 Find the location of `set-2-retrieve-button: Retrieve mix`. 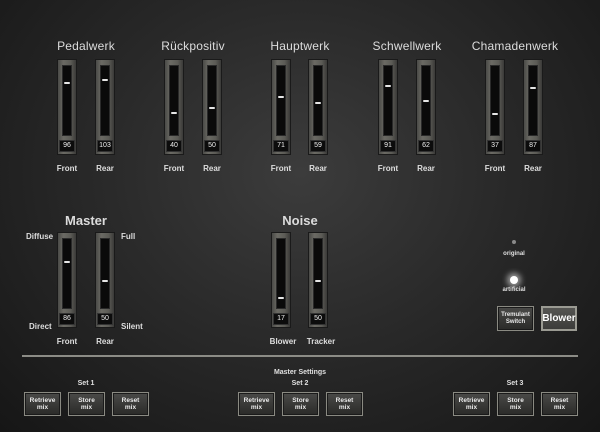

set-2-retrieve-button: Retrieve mix is located at coordinates (256, 404).